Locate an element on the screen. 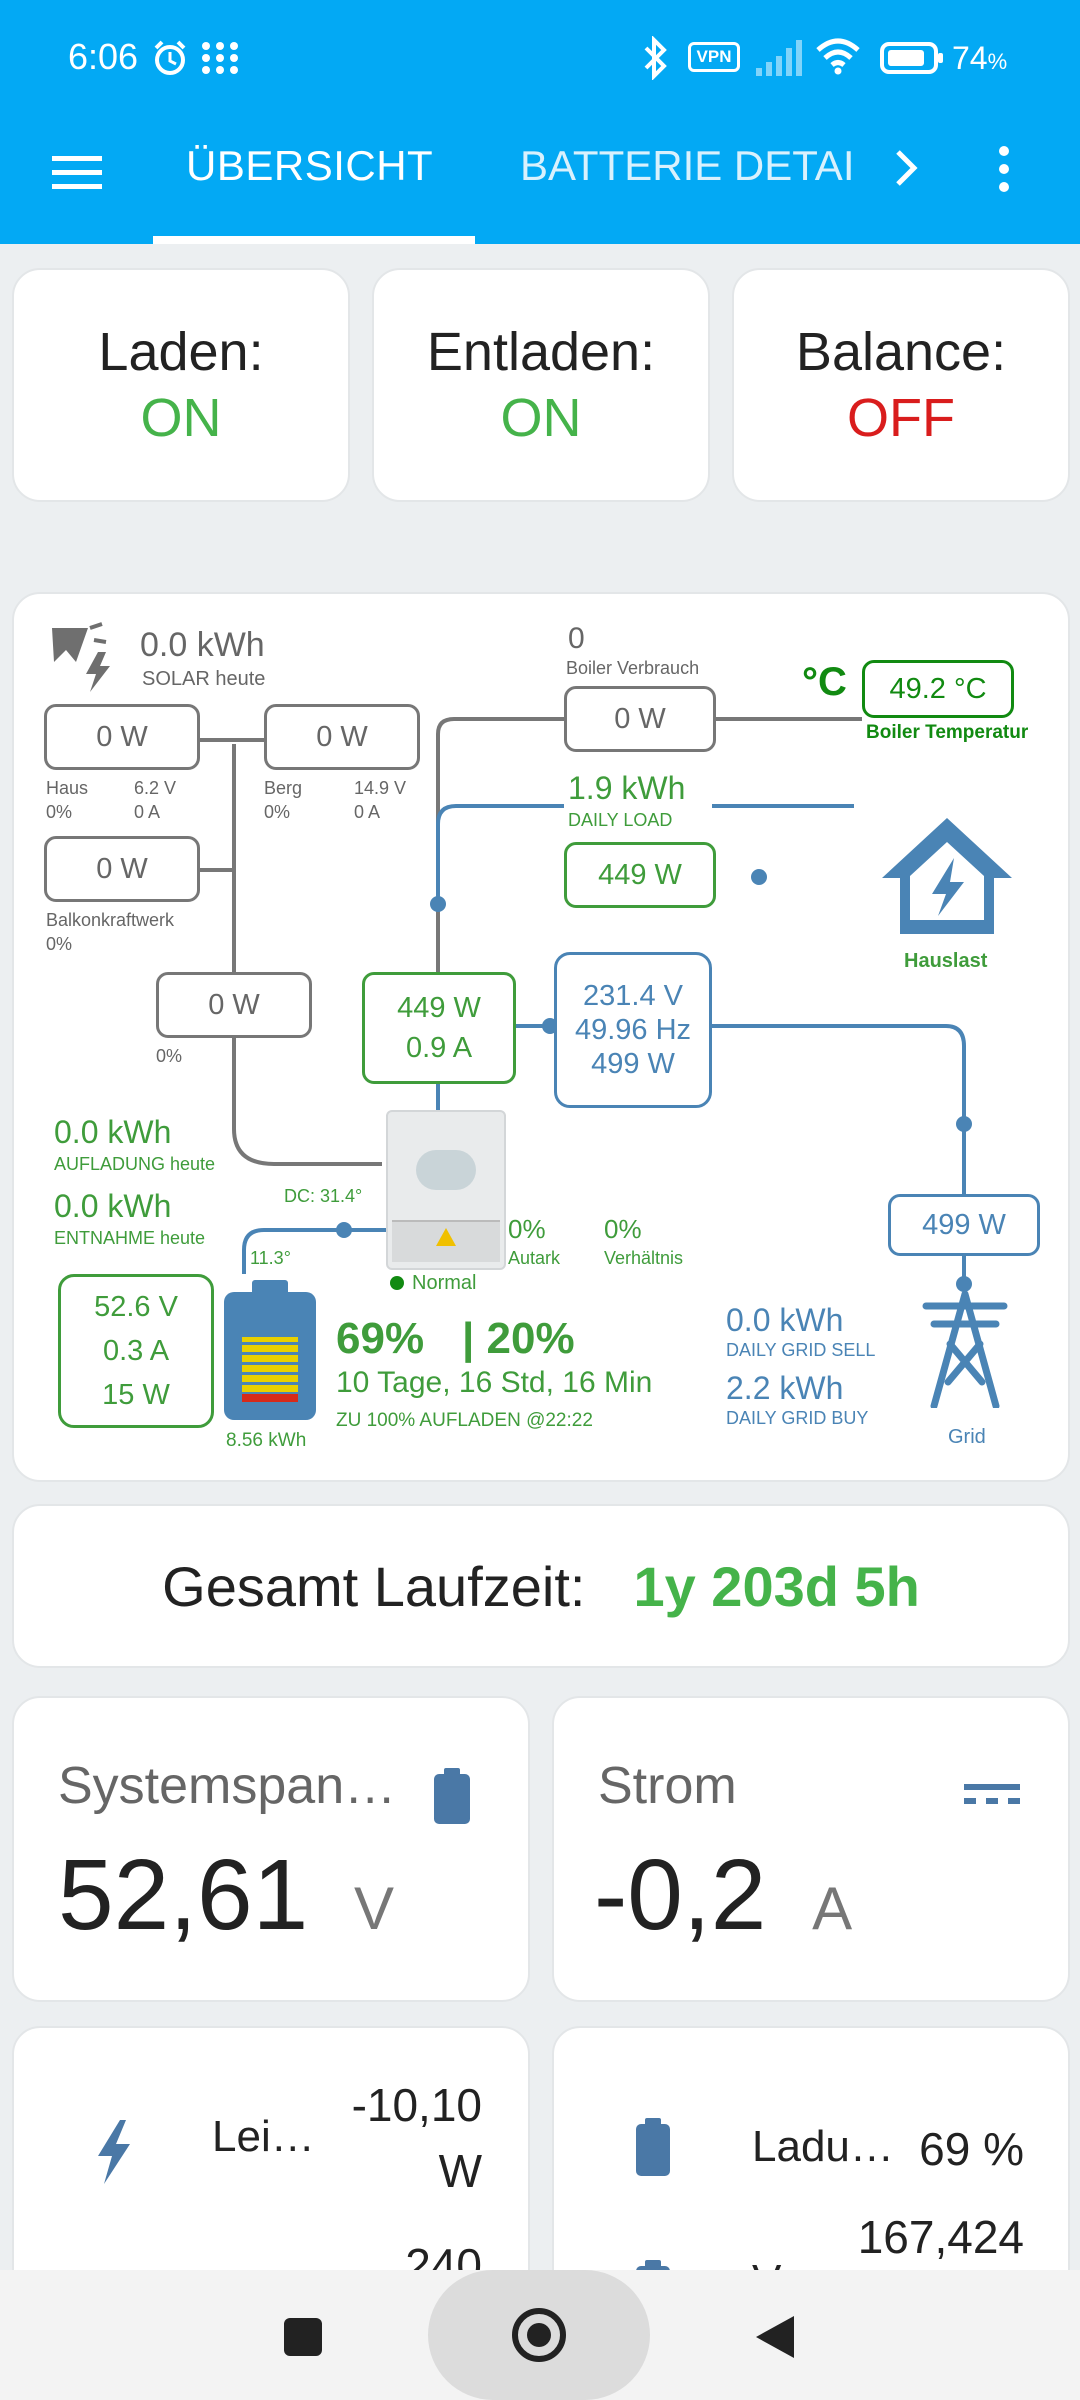 This screenshot has height=2400, width=1080. solar-today-label: SOLAR heute is located at coordinates (204, 679).